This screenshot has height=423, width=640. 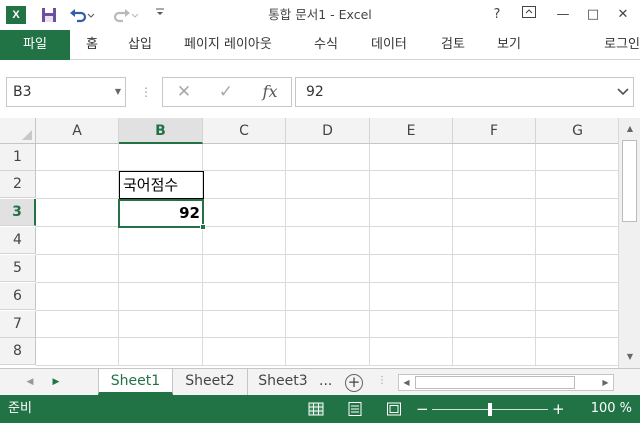 What do you see at coordinates (244, 241) in the screenshot?
I see `cell-c4` at bounding box center [244, 241].